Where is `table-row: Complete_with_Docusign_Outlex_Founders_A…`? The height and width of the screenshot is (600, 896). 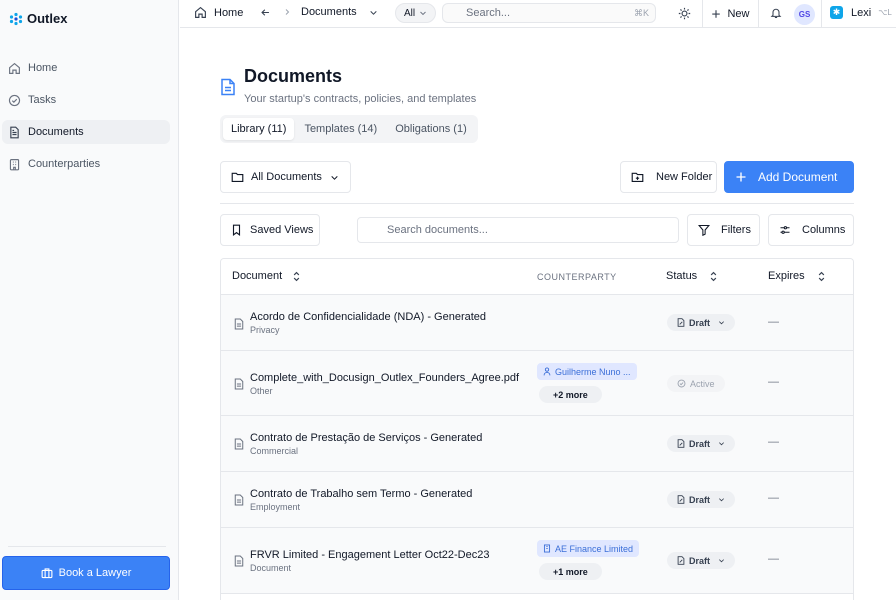 table-row: Complete_with_Docusign_Outlex_Founders_A… is located at coordinates (537, 383).